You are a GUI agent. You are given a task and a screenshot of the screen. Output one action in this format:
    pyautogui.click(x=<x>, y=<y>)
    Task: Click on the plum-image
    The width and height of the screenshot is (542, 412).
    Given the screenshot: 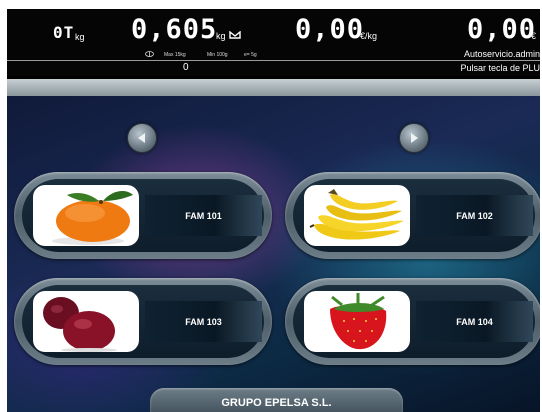 What is the action you would take?
    pyautogui.click(x=86, y=321)
    